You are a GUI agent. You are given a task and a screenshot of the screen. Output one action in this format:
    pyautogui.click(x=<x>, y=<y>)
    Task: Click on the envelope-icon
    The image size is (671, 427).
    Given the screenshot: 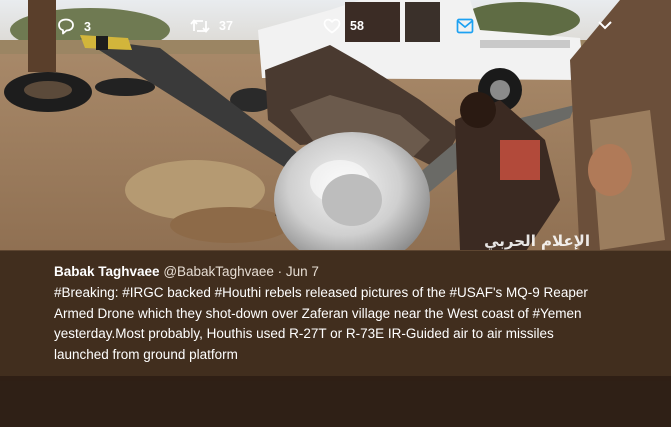 What is the action you would take?
    pyautogui.click(x=469, y=26)
    